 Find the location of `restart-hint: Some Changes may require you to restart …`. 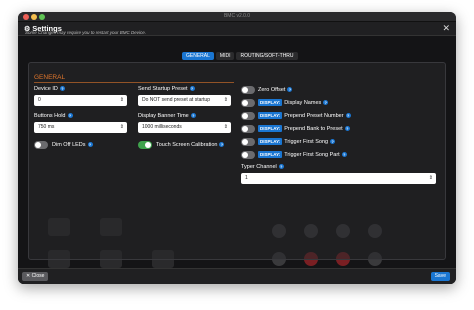

restart-hint: Some Changes may require you to restart … is located at coordinates (86, 32).